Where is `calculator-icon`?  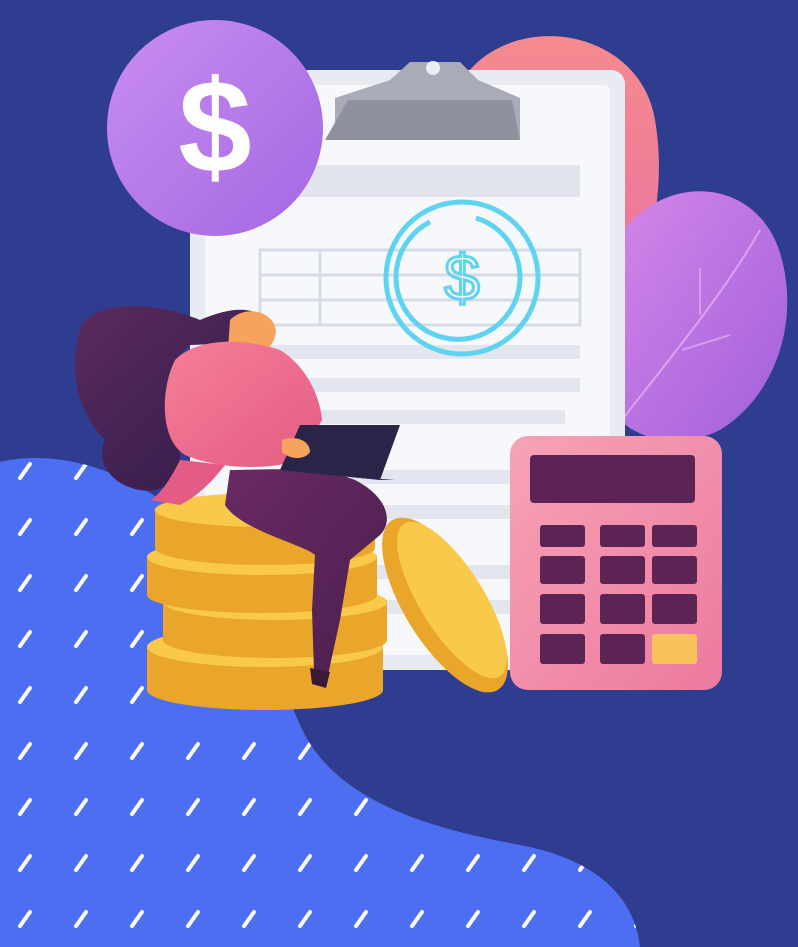 calculator-icon is located at coordinates (616, 563).